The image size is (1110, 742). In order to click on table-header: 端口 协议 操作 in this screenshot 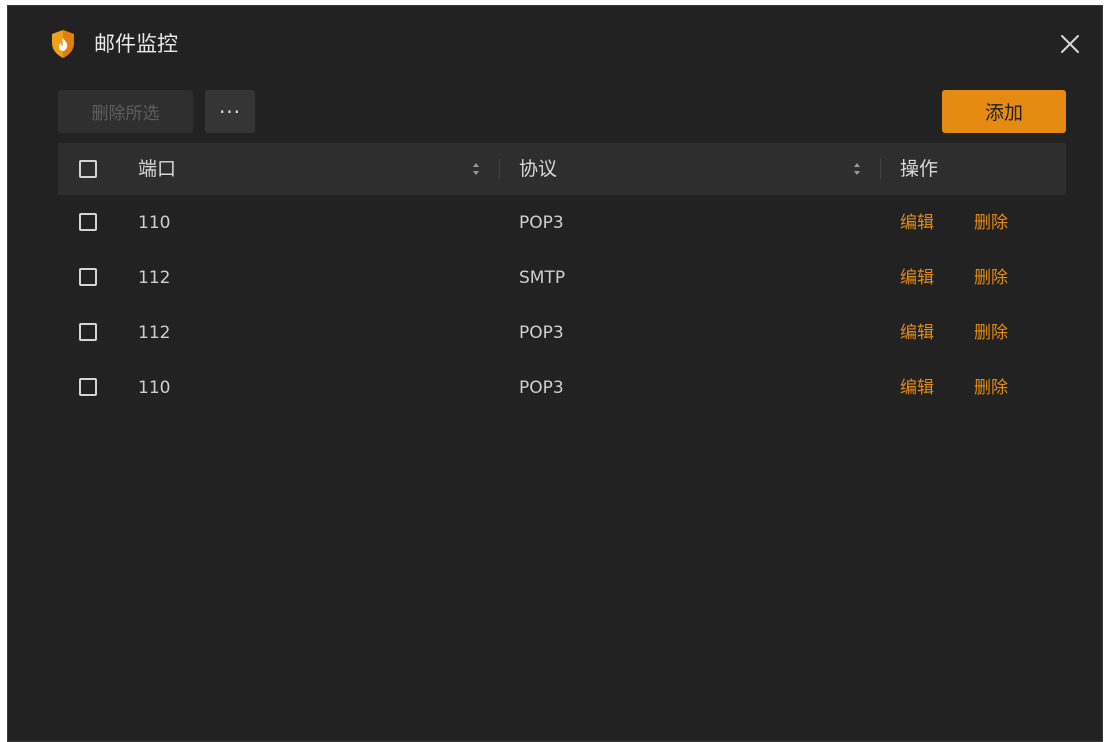, I will do `click(562, 169)`.